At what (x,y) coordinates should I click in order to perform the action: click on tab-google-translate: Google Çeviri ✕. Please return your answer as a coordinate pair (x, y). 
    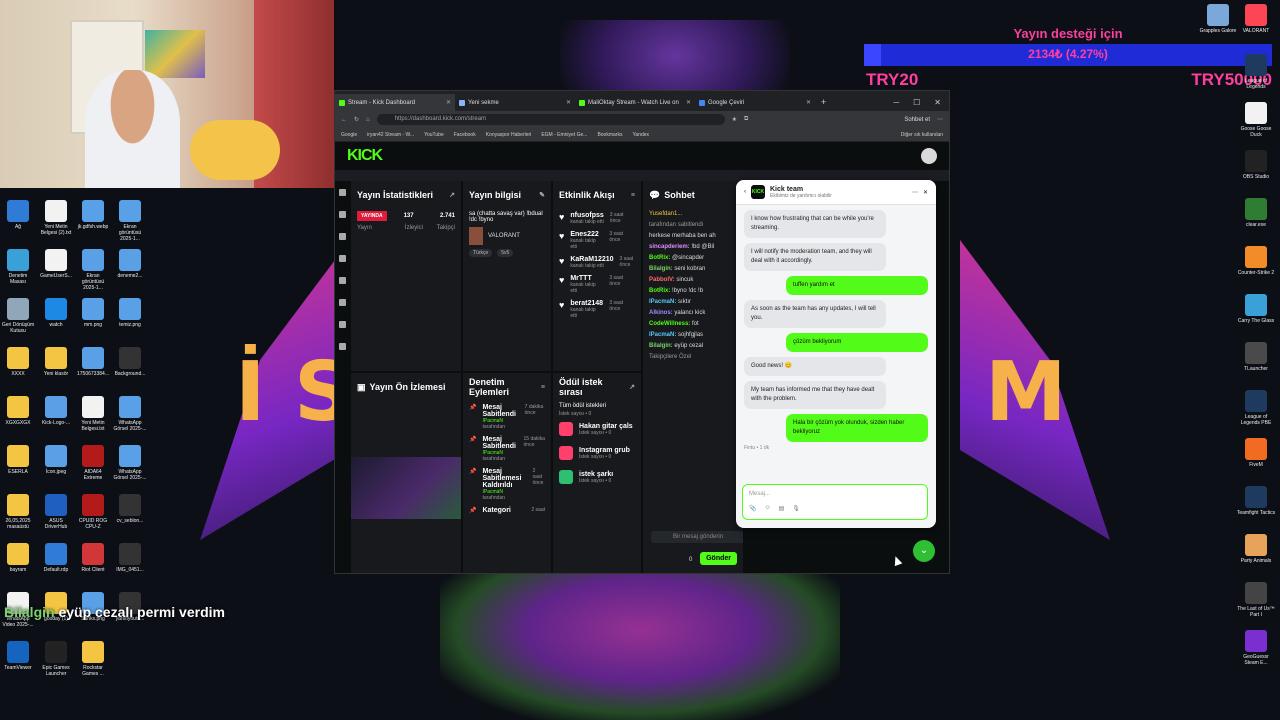
    Looking at the image, I should click on (755, 102).